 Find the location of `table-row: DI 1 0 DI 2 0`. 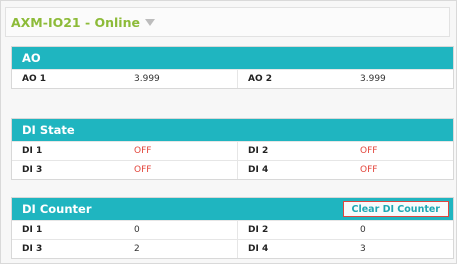

table-row: DI 1 0 DI 2 0 is located at coordinates (232, 229).